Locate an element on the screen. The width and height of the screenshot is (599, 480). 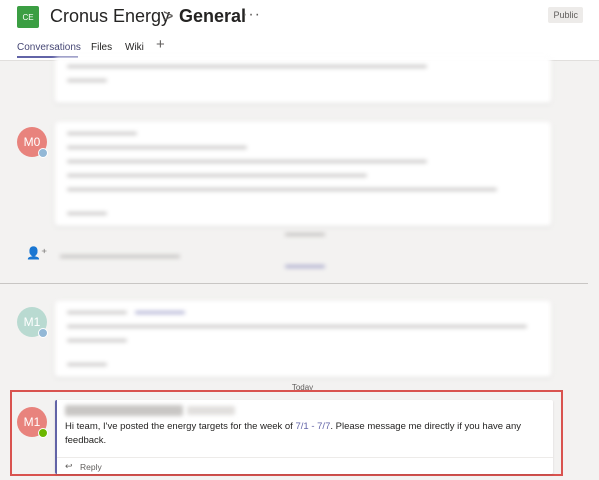
avatar: M0 is located at coordinates (32, 142).